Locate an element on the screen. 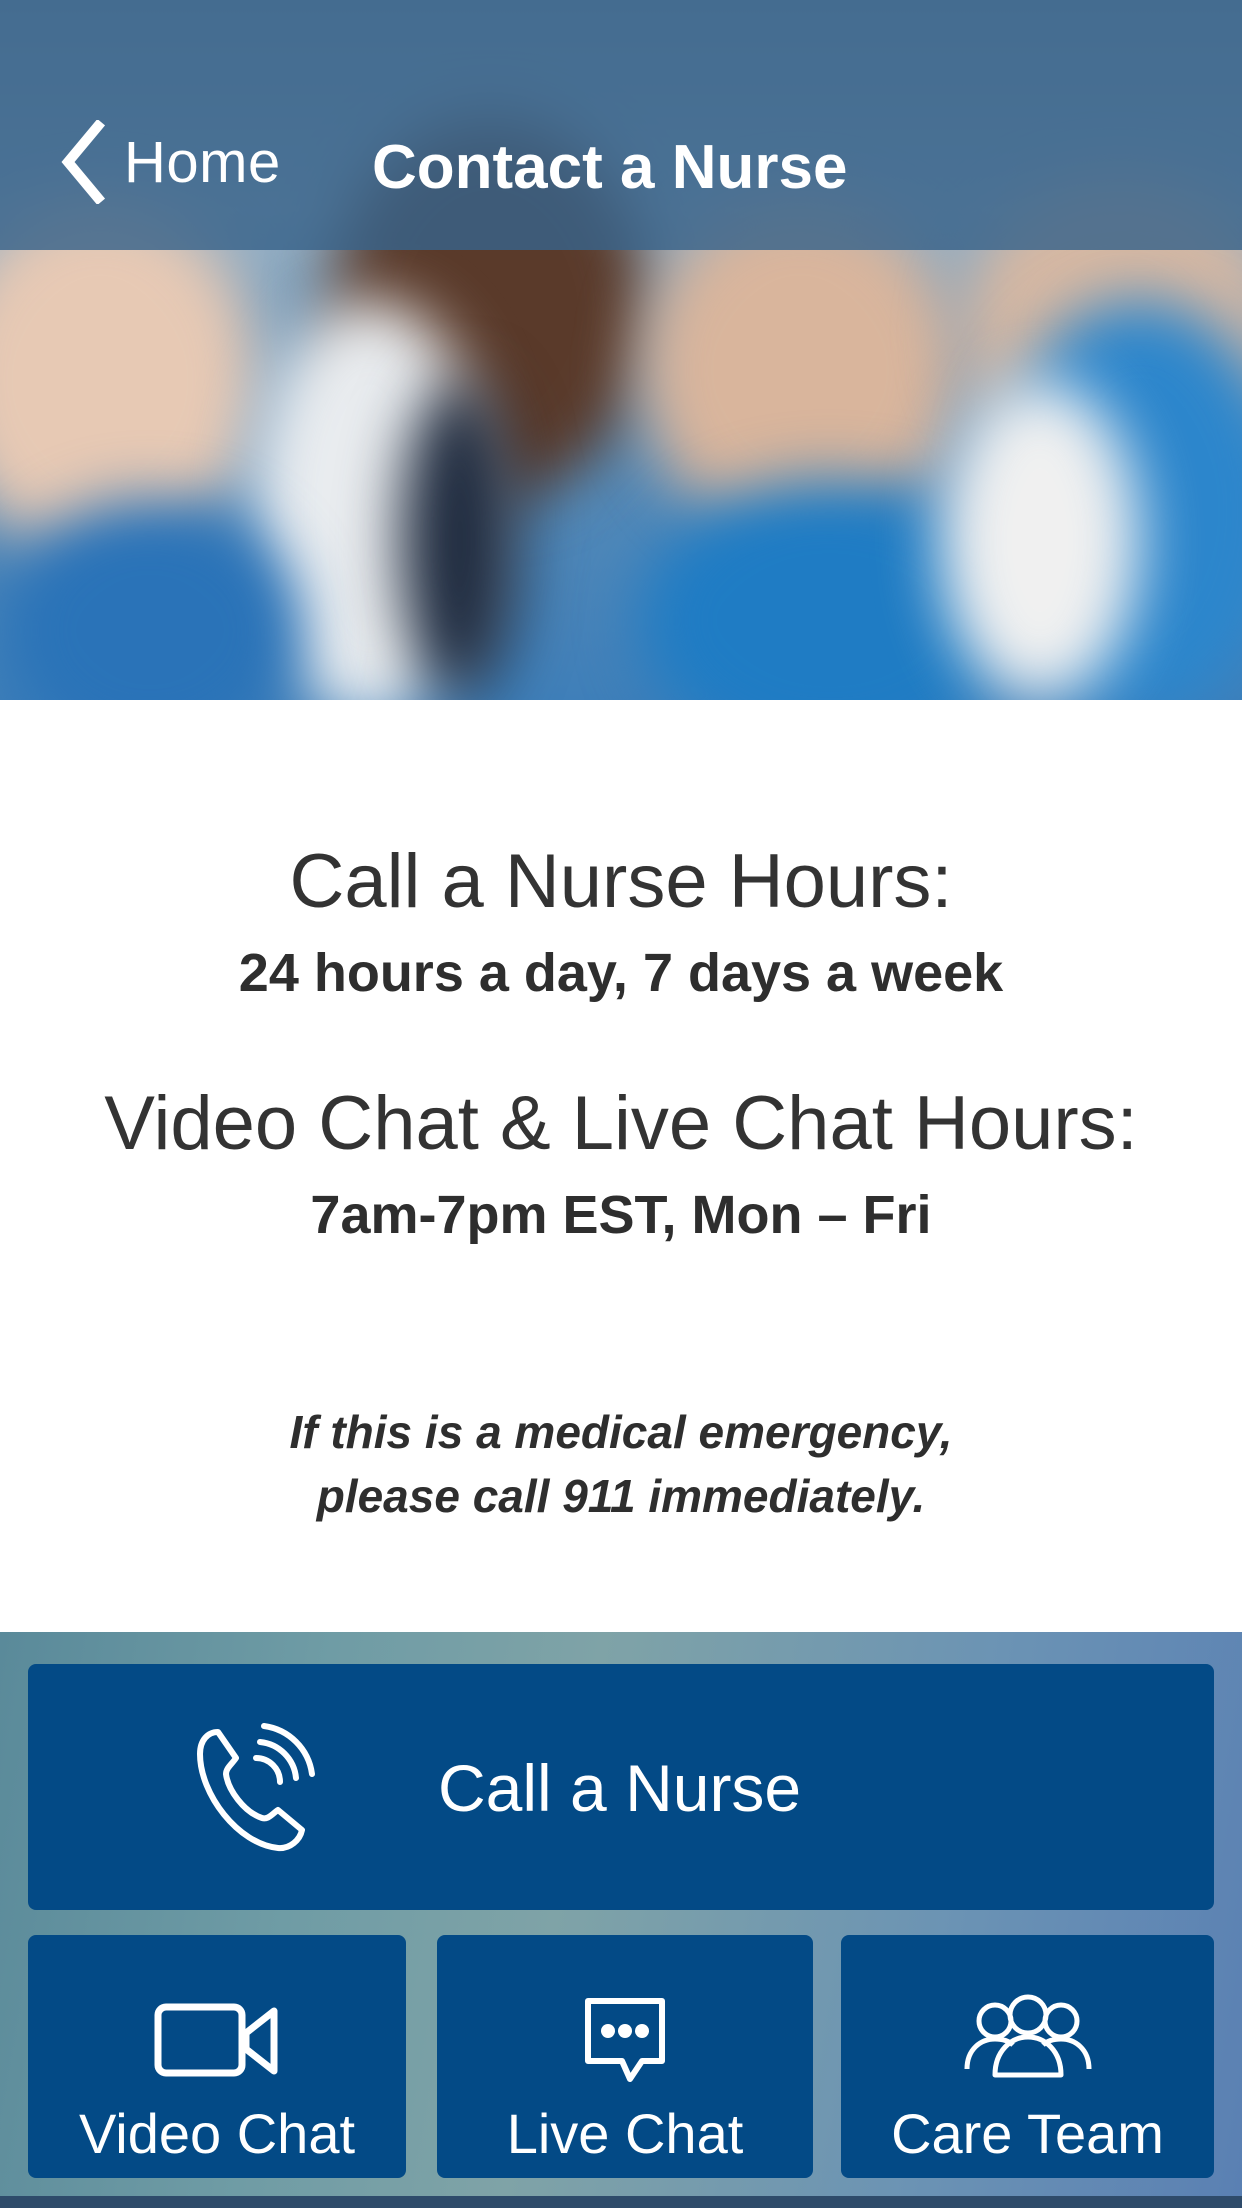 The width and height of the screenshot is (1242, 2208). back-label: Home is located at coordinates (202, 162).